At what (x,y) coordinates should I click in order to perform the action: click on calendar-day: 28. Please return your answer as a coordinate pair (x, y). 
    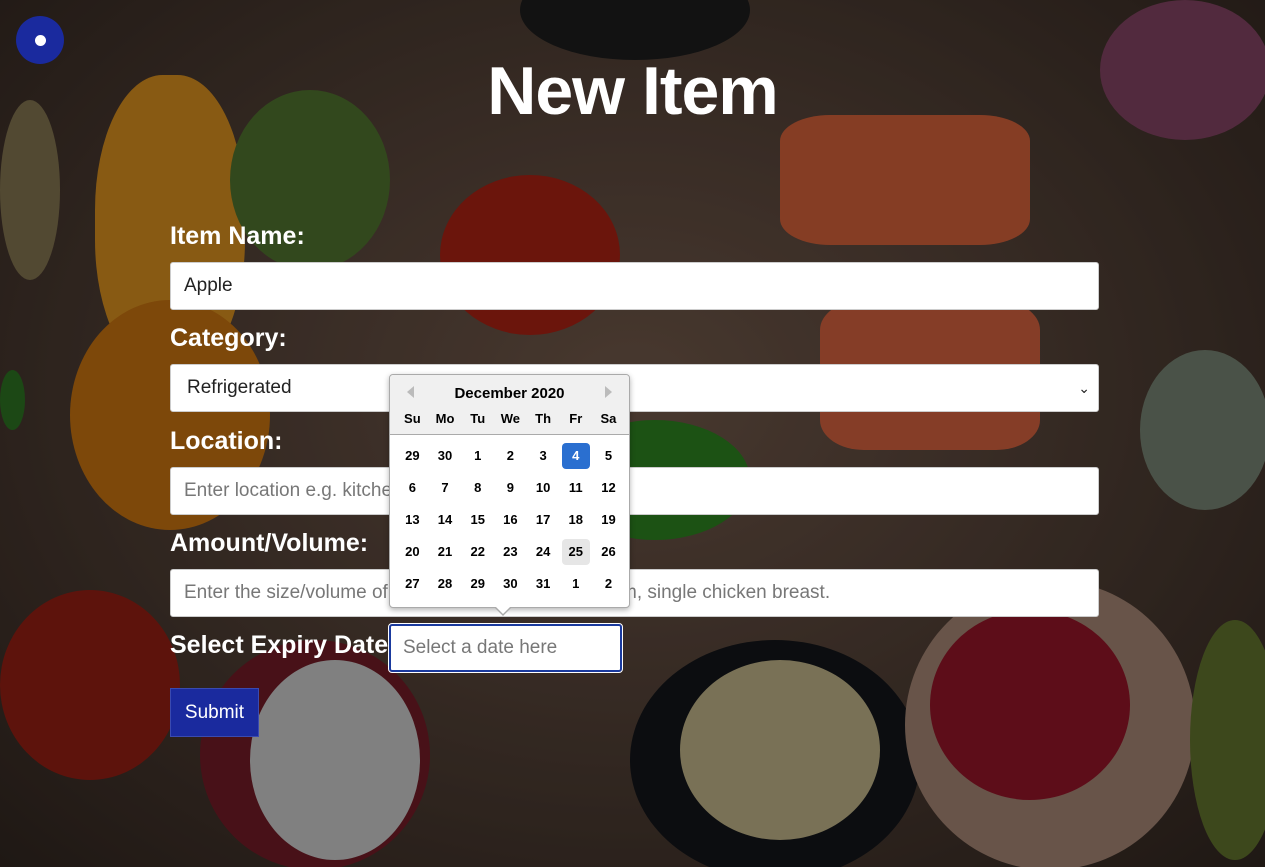
    Looking at the image, I should click on (445, 584).